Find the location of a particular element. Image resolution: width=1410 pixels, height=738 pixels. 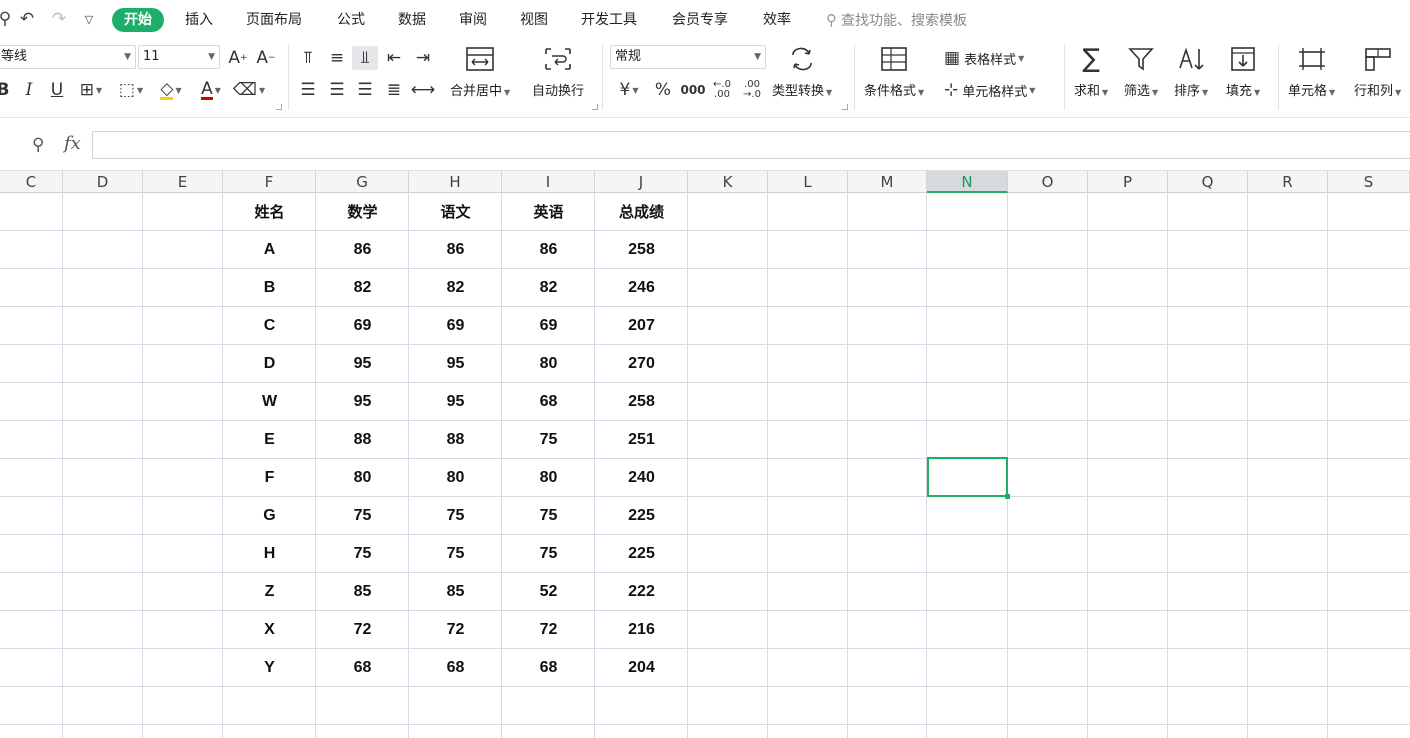

italic-icon: I is located at coordinates (29, 90).